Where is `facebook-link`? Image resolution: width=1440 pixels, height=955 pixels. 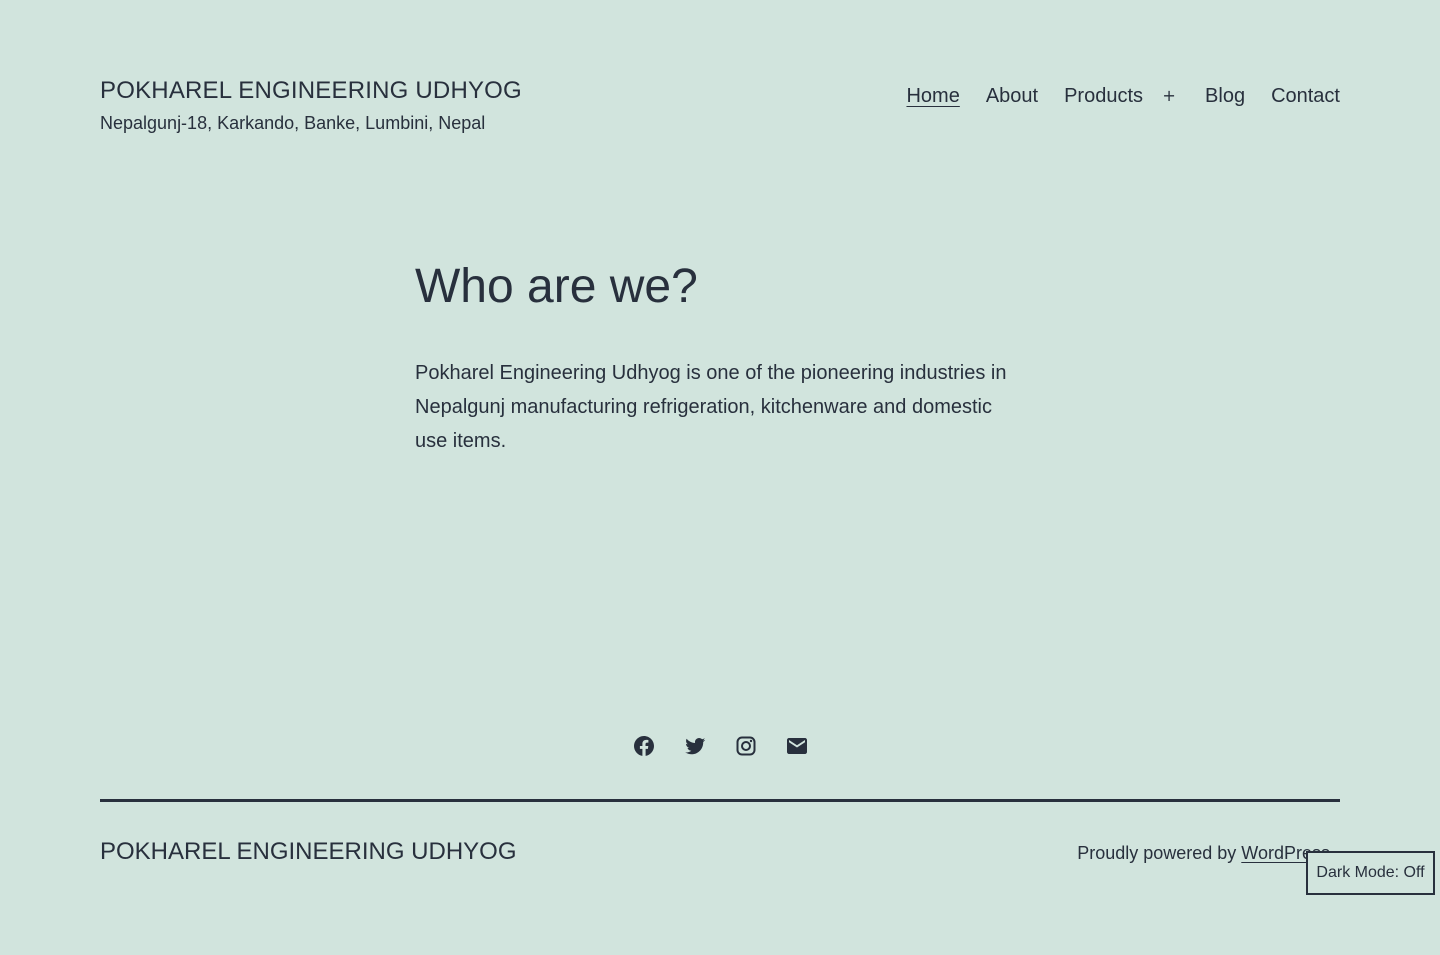
facebook-link is located at coordinates (644, 746).